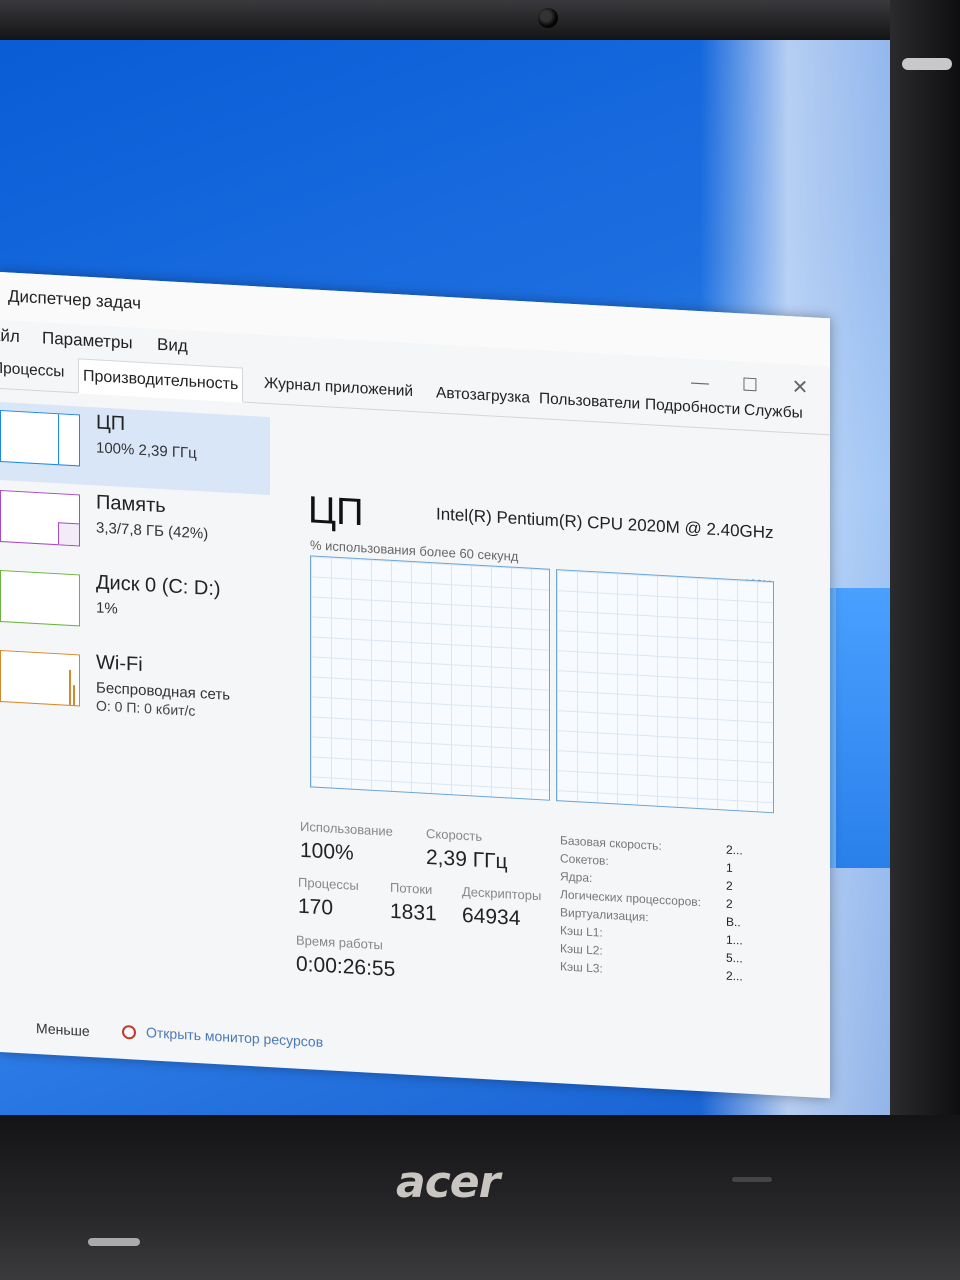 The width and height of the screenshot is (960, 1280). What do you see at coordinates (74, 299) in the screenshot?
I see `window-title: Диспетчер задач` at bounding box center [74, 299].